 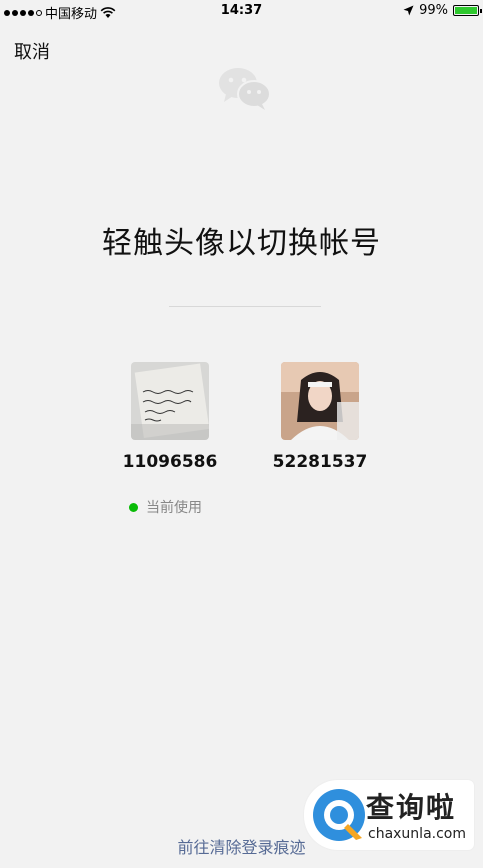 I want to click on account-item-2: 52281537, so click(x=320, y=417).